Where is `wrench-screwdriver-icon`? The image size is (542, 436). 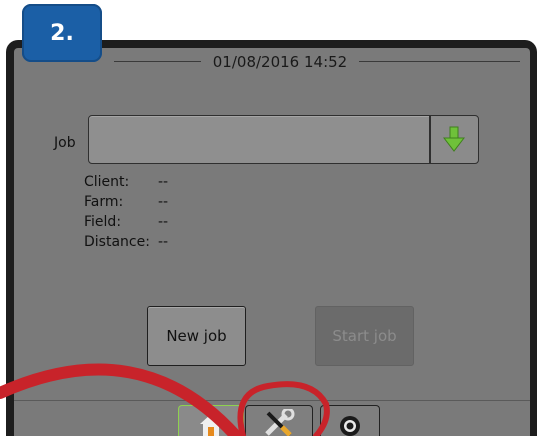 wrench-screwdriver-icon is located at coordinates (280, 422).